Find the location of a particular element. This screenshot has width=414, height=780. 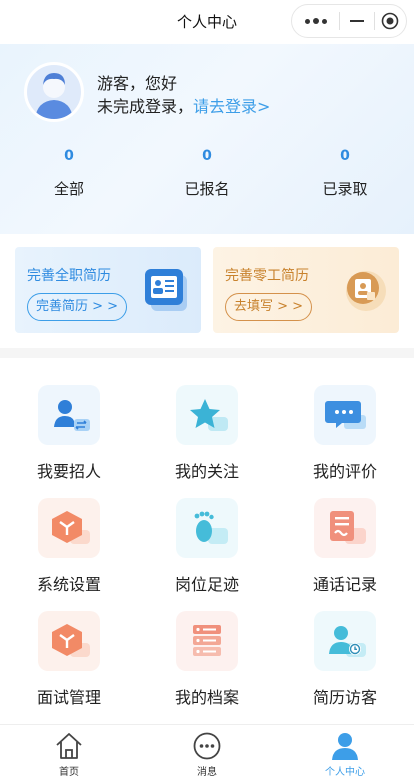

mini-program-capsule is located at coordinates (349, 21).